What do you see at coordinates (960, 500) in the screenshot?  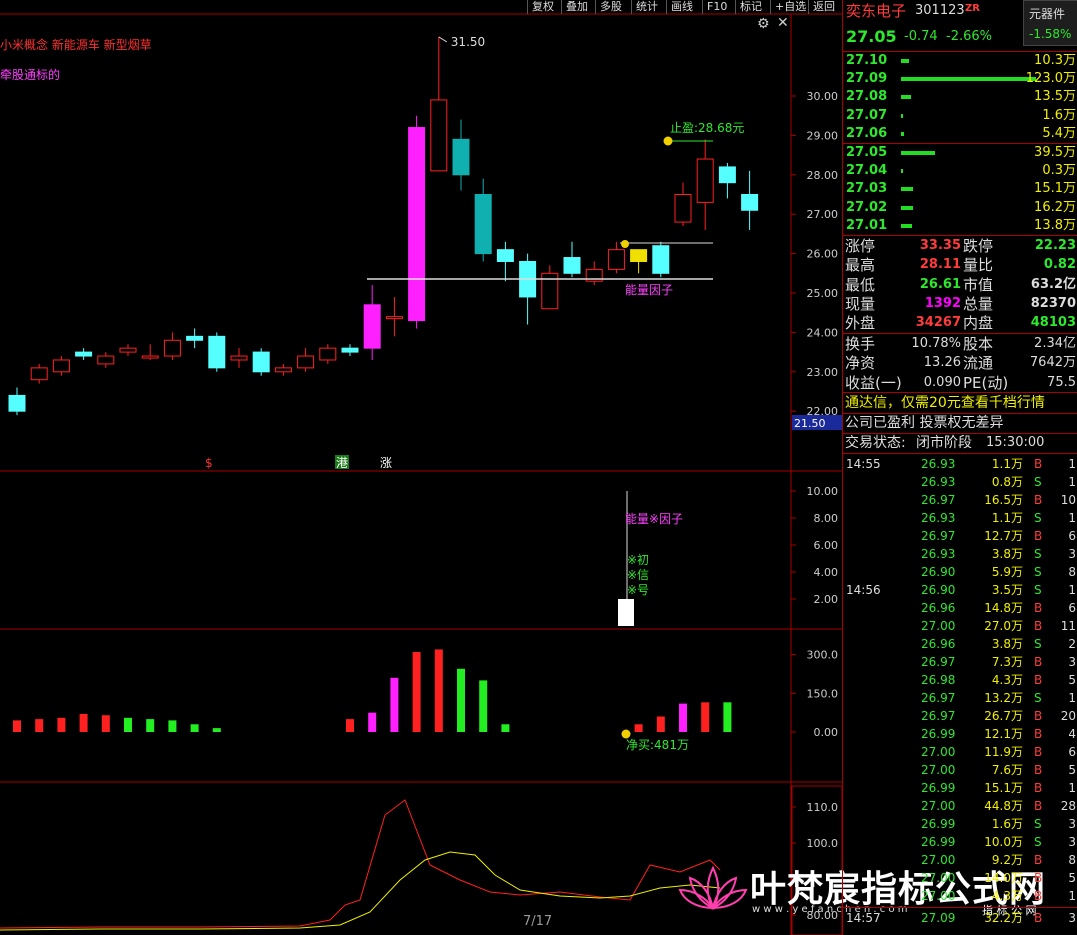 I see `tick-row: 26.97 16.5万 B 10` at bounding box center [960, 500].